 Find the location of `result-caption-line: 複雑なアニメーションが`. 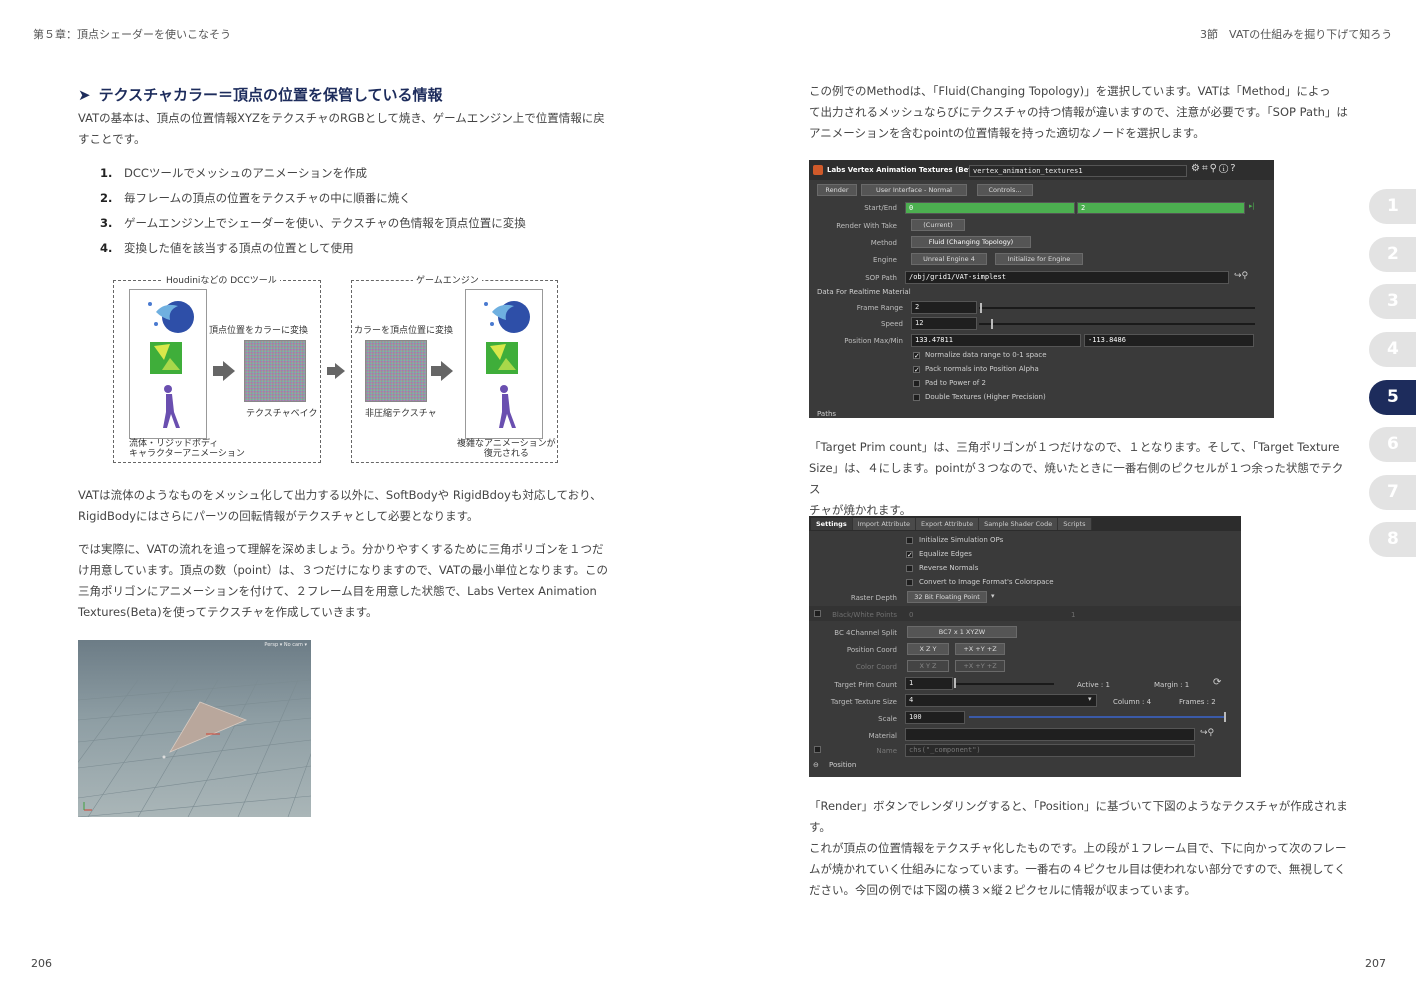

result-caption-line: 複雑なアニメーションが is located at coordinates (506, 444).